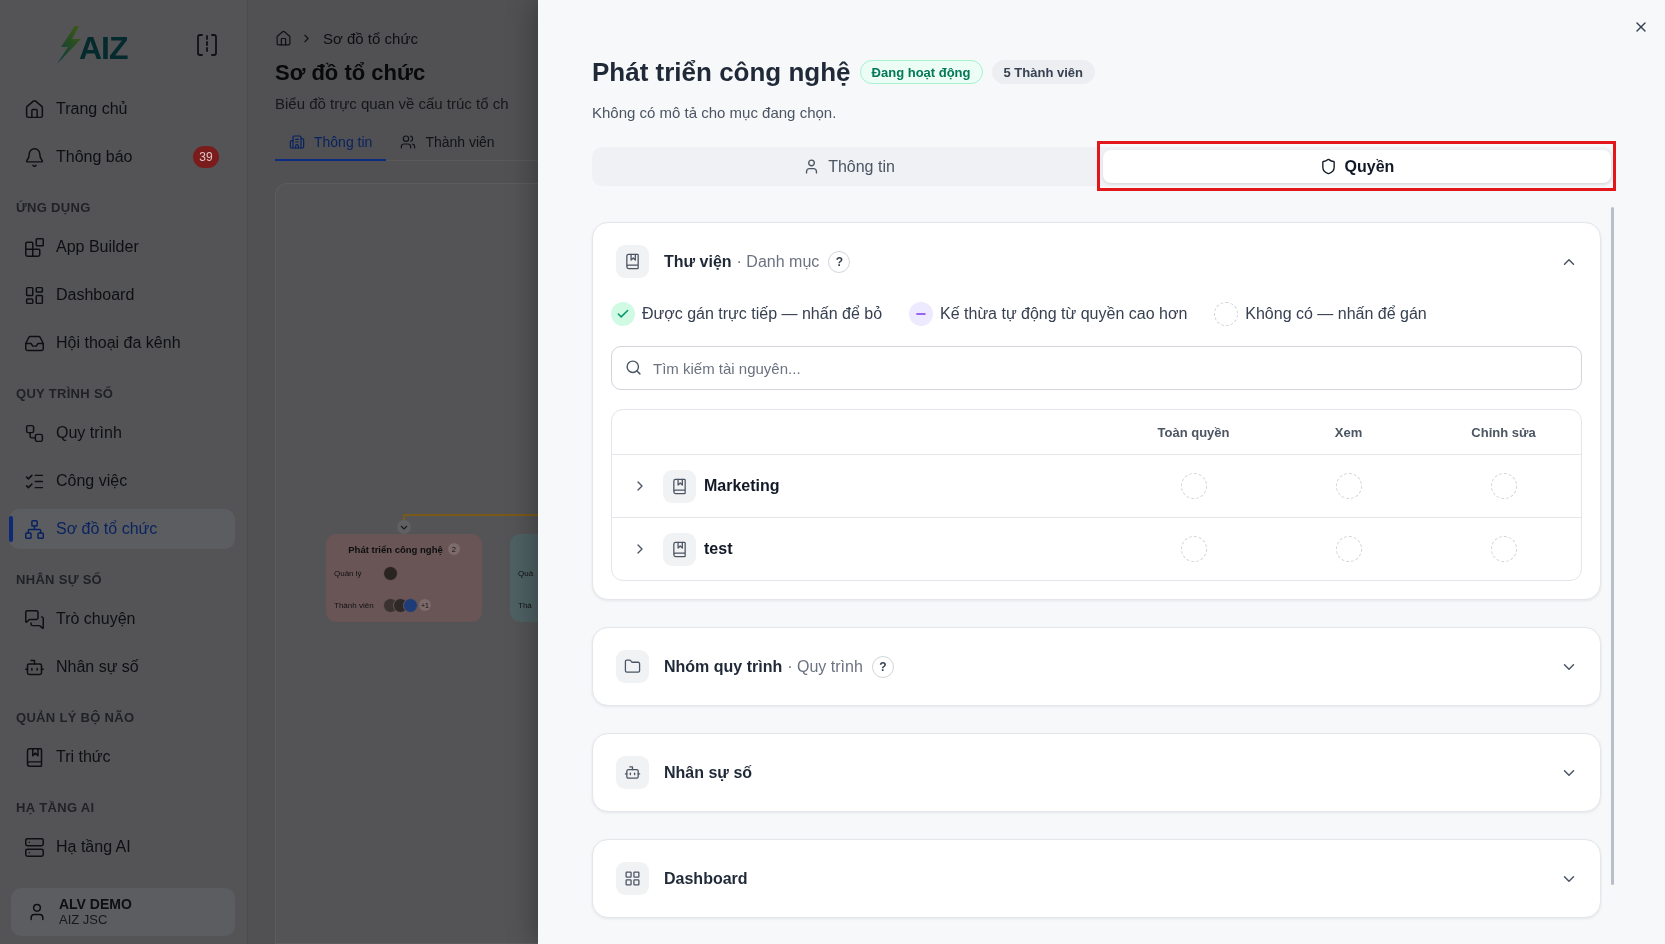  I want to click on check-circle-icon, so click(623, 314).